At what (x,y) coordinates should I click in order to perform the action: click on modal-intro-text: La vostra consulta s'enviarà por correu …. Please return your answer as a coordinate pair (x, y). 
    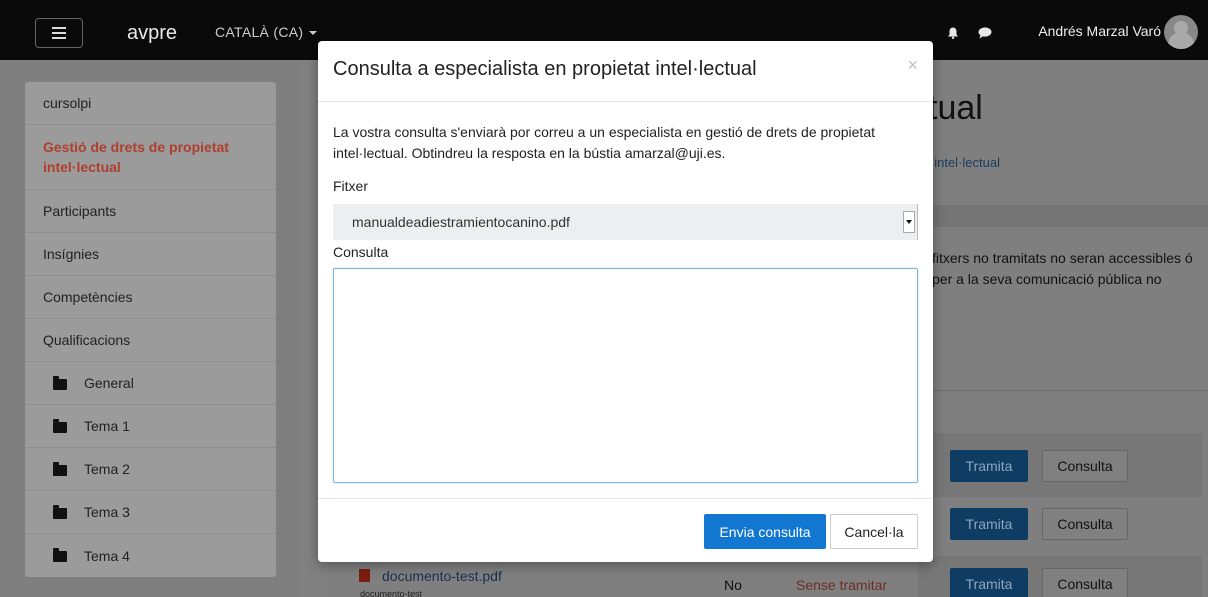
    Looking at the image, I should click on (604, 142).